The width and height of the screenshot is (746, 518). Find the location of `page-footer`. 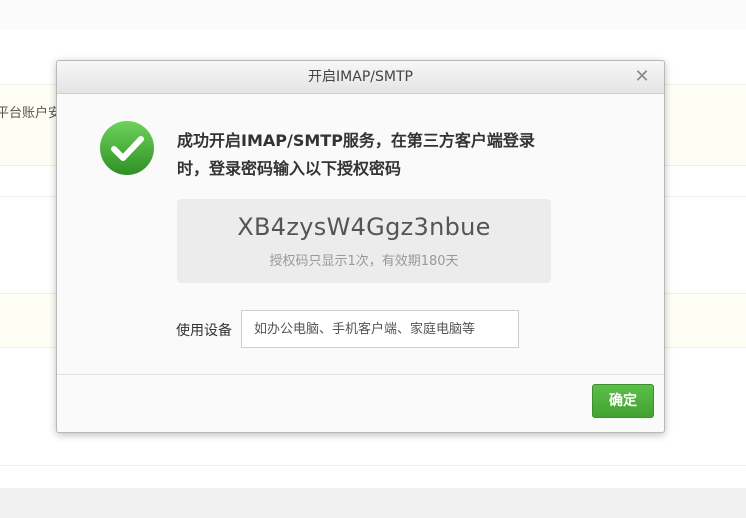

page-footer is located at coordinates (373, 503).